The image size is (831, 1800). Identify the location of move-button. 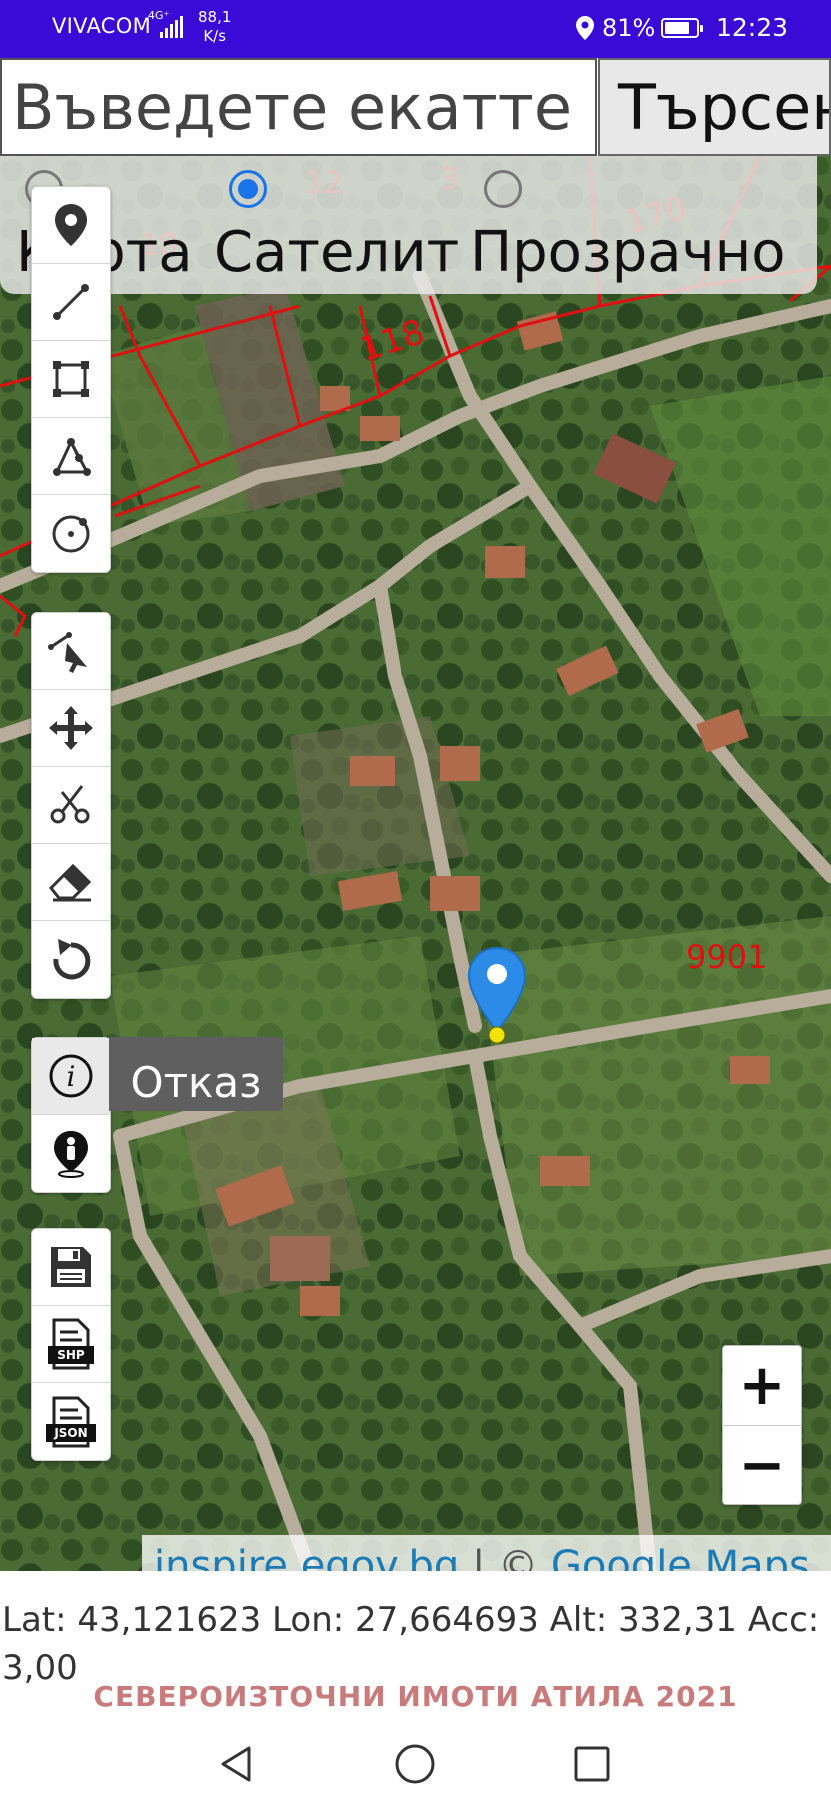
(71, 728).